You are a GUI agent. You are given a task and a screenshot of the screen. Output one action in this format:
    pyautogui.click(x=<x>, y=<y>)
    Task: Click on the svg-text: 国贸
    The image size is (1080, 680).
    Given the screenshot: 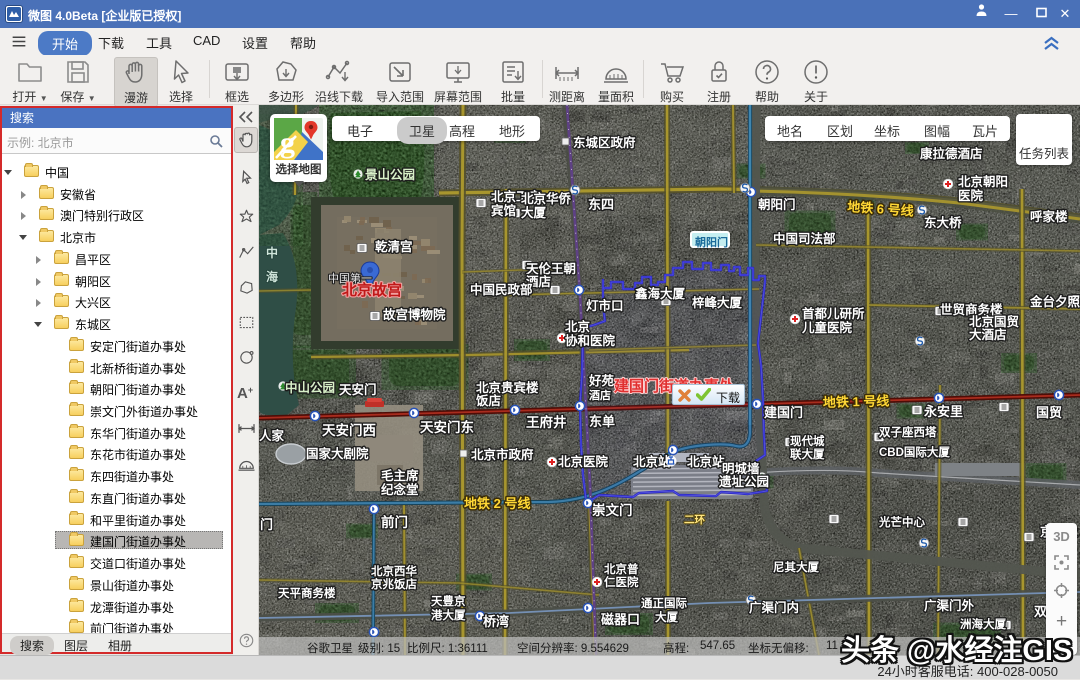 What is the action you would take?
    pyautogui.click(x=1049, y=412)
    